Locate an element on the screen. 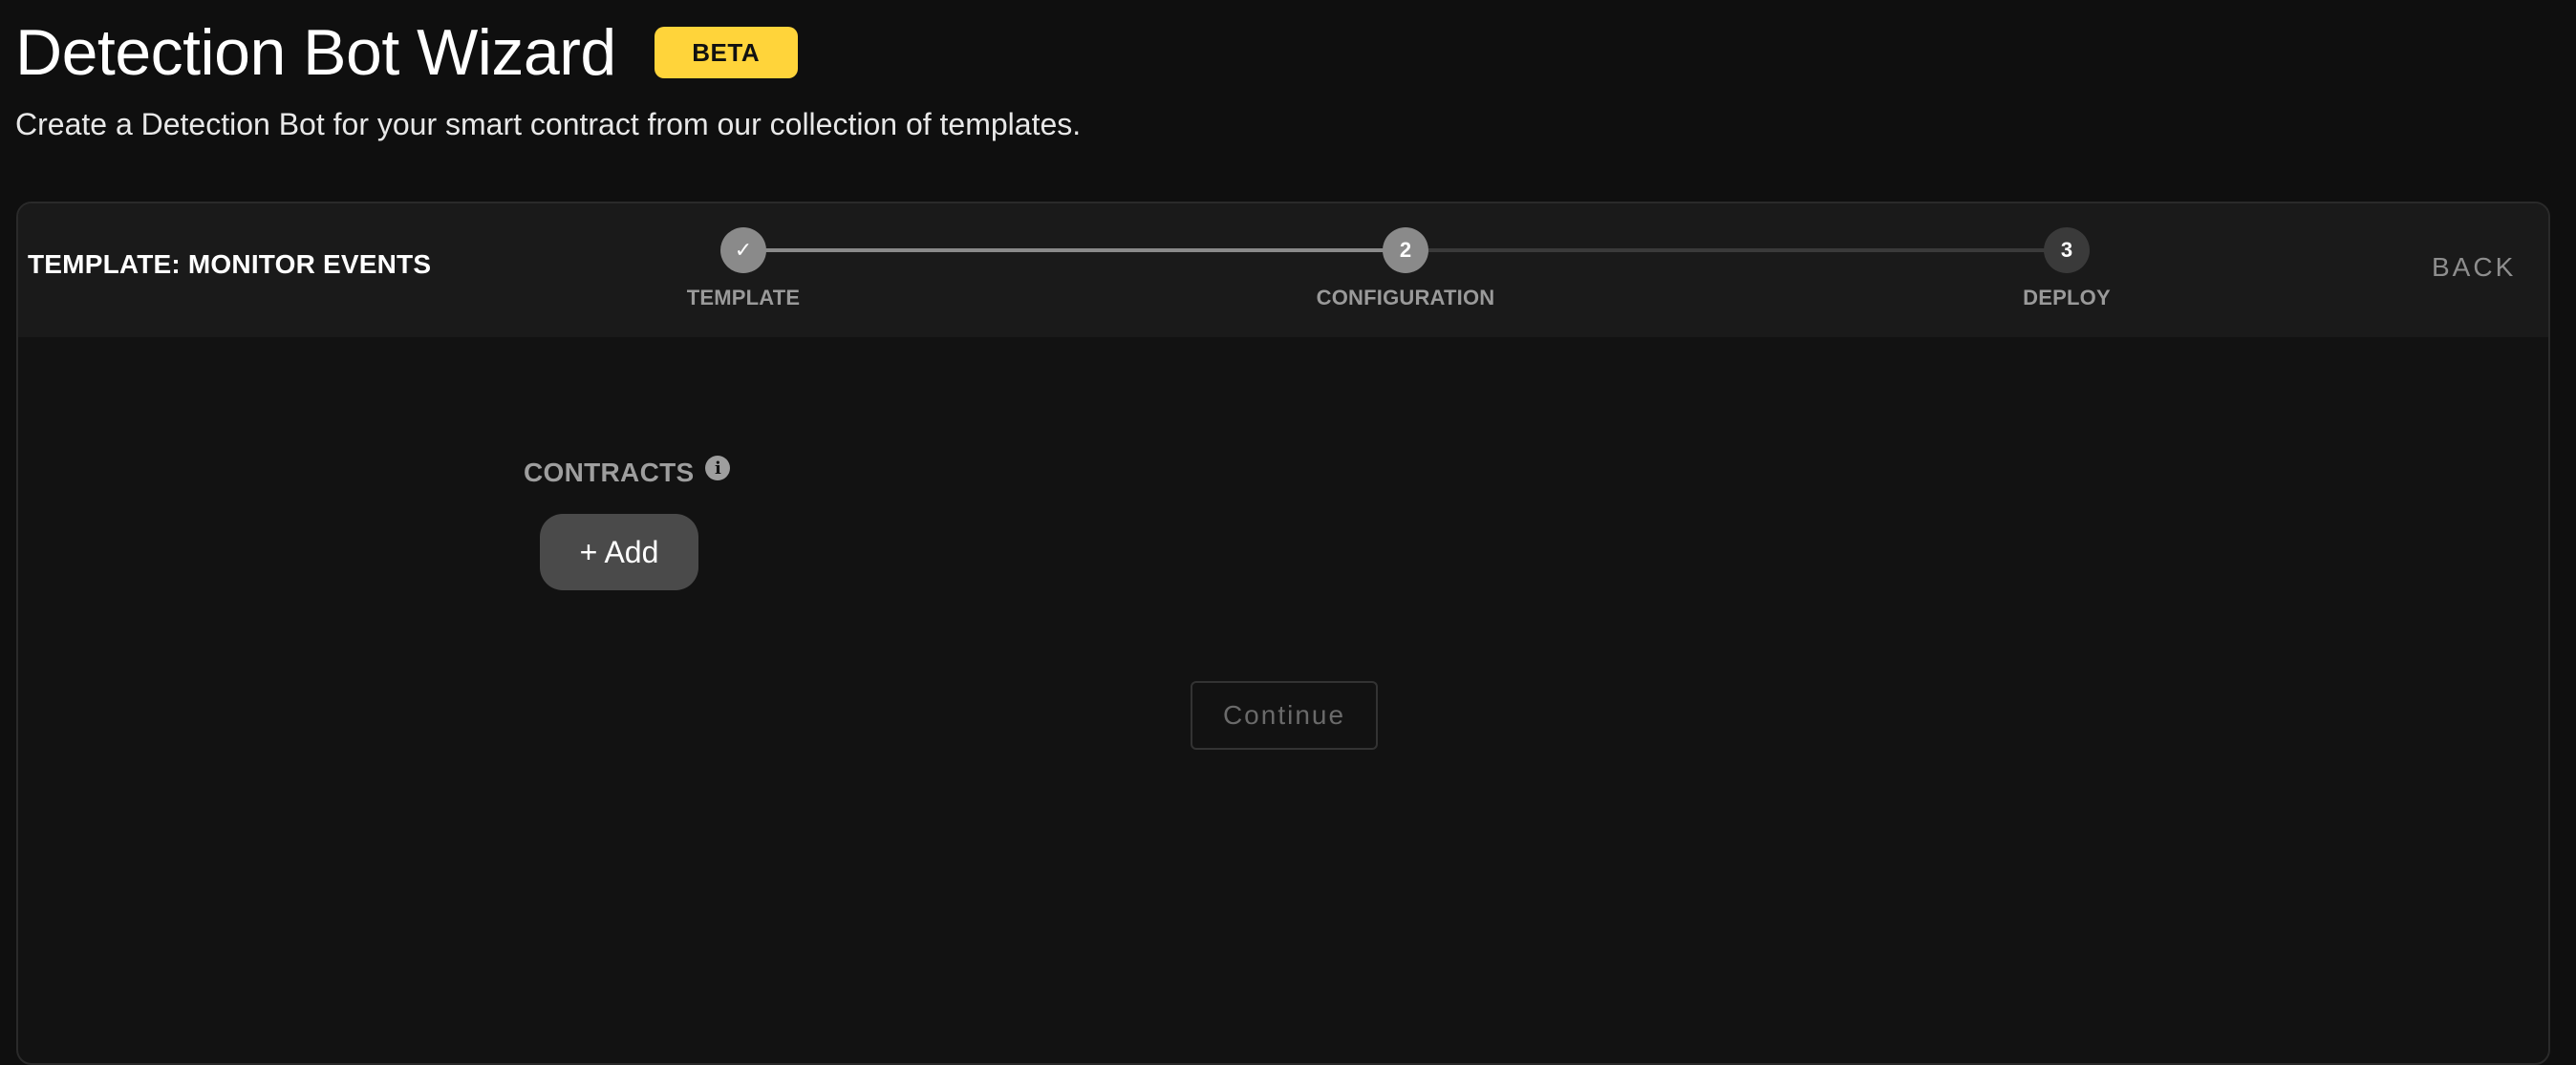 This screenshot has height=1065, width=2576. title-row: Detection Bot Wizard BETA is located at coordinates (548, 52).